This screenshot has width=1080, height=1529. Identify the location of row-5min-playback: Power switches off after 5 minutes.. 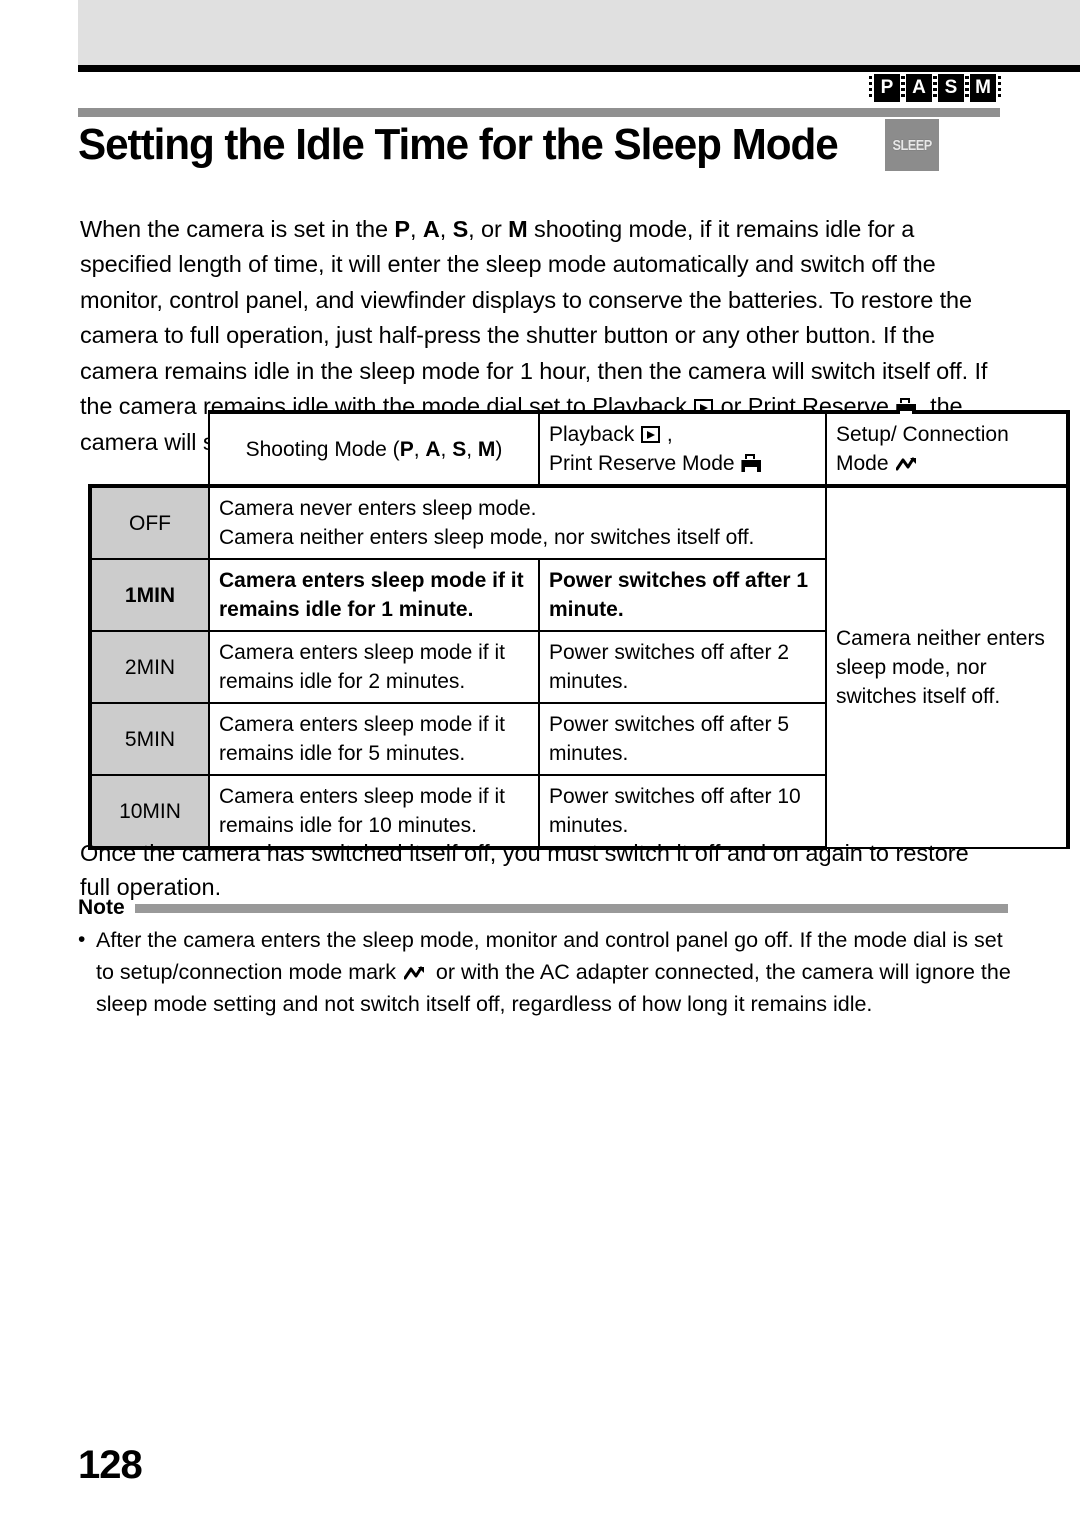
(682, 739).